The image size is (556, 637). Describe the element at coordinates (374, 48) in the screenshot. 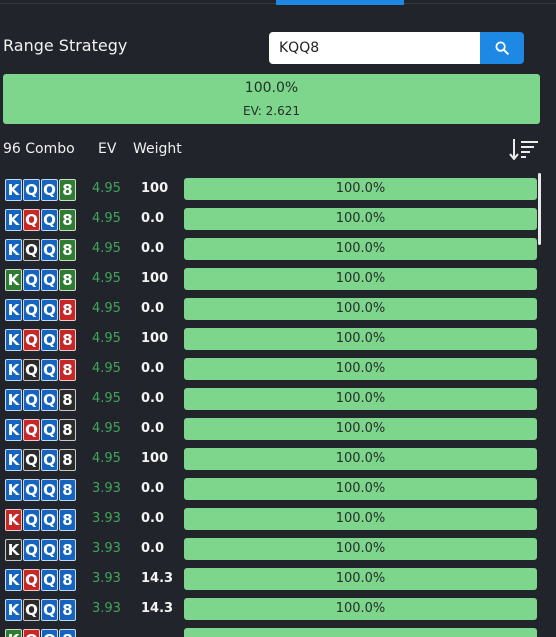

I see `search-input` at that location.